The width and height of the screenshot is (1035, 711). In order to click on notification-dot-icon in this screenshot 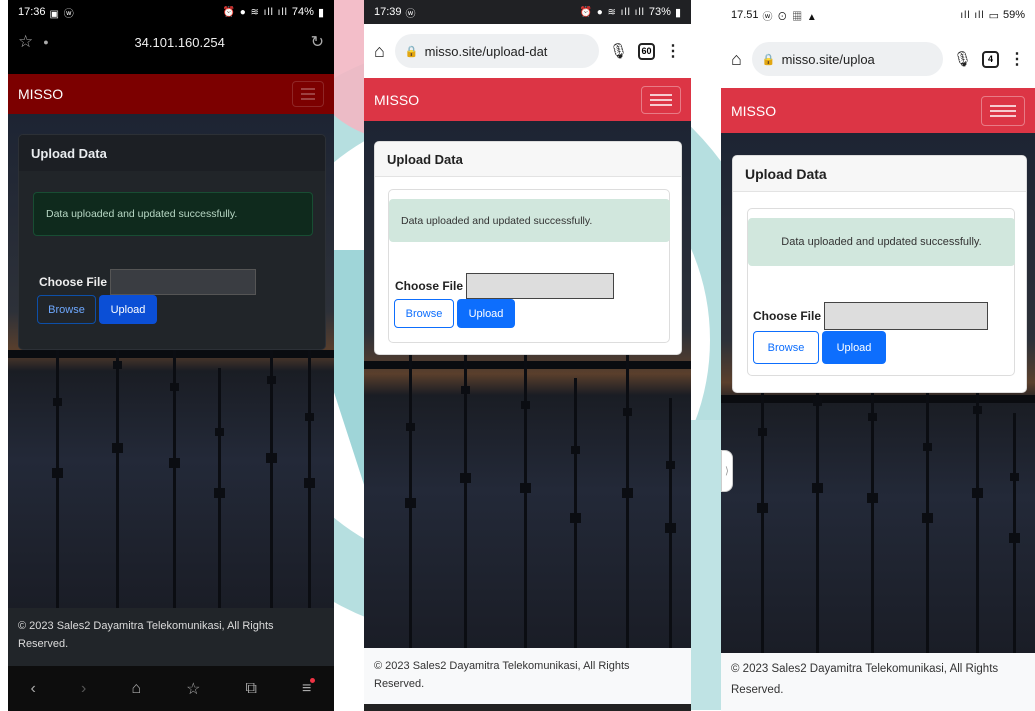, I will do `click(313, 680)`.